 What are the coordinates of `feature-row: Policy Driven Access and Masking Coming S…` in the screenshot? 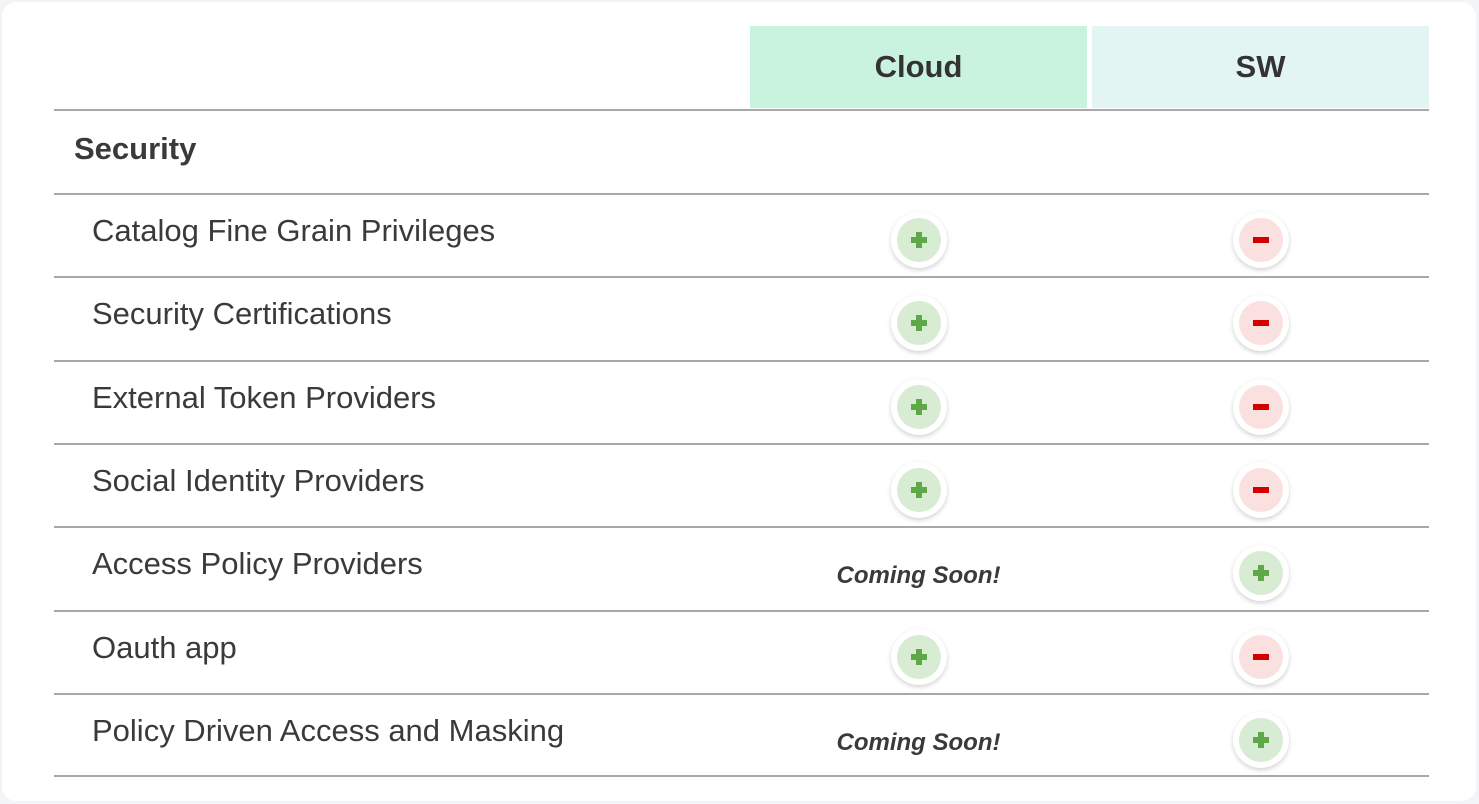 It's located at (741, 734).